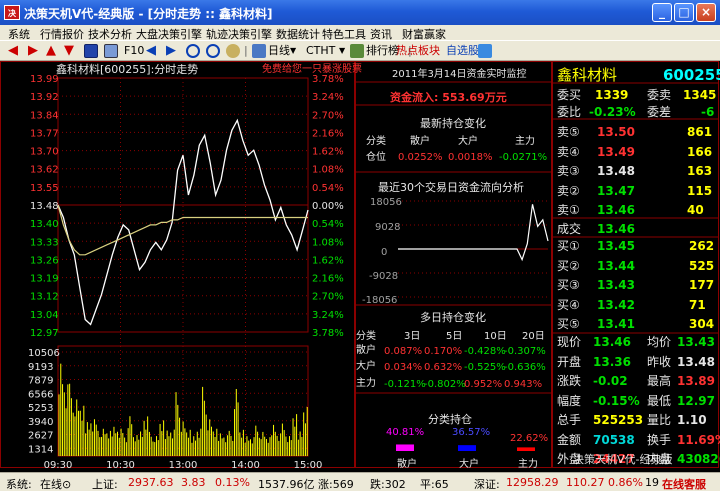  I want to click on deal-price: 13.46, so click(616, 229).